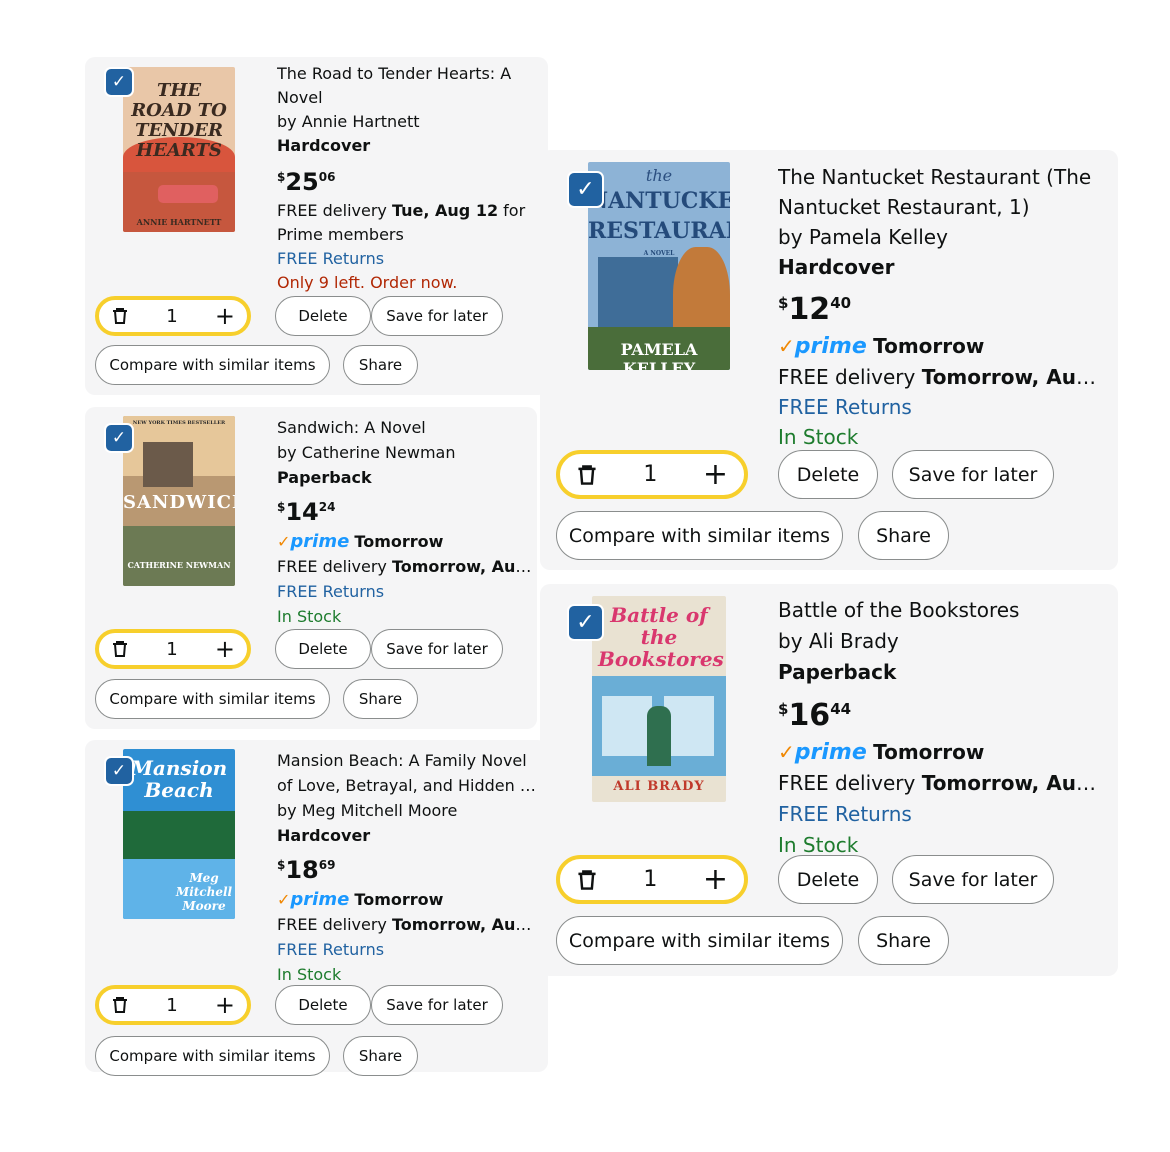 The height and width of the screenshot is (1152, 1170). Describe the element at coordinates (943, 207) in the screenshot. I see `item-title-cont: Nantucket Restaurant, 1)` at that location.